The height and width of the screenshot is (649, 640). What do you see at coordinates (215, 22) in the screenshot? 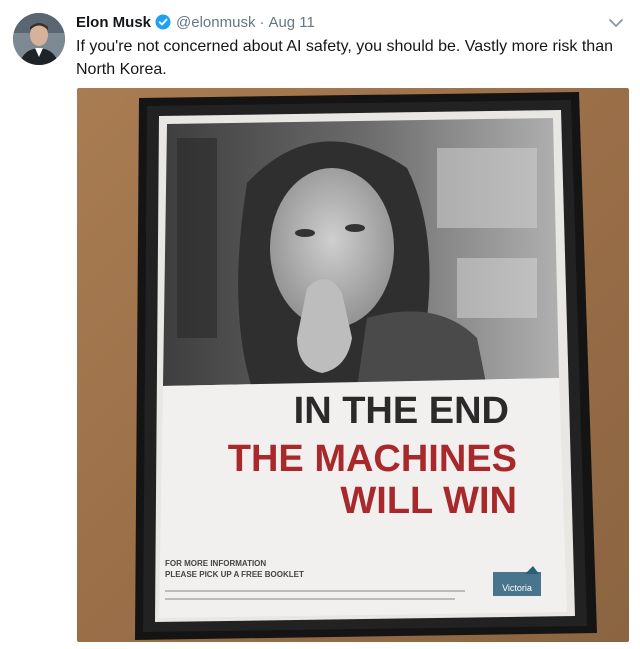
I see `author-handle: @elonmusk` at bounding box center [215, 22].